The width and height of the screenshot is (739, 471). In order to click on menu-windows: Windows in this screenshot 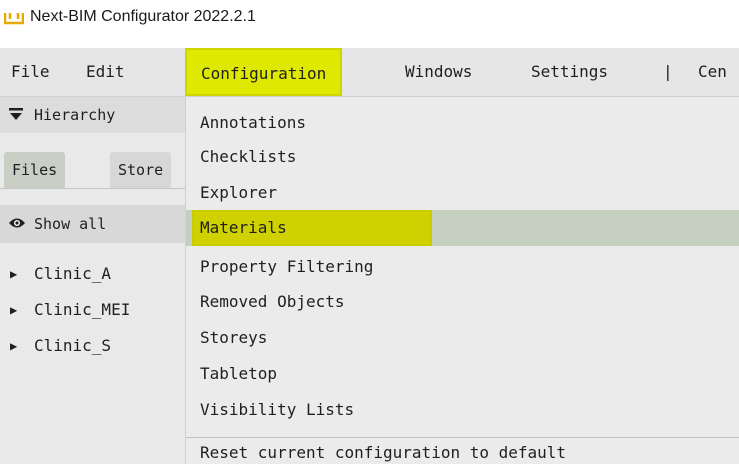, I will do `click(438, 72)`.